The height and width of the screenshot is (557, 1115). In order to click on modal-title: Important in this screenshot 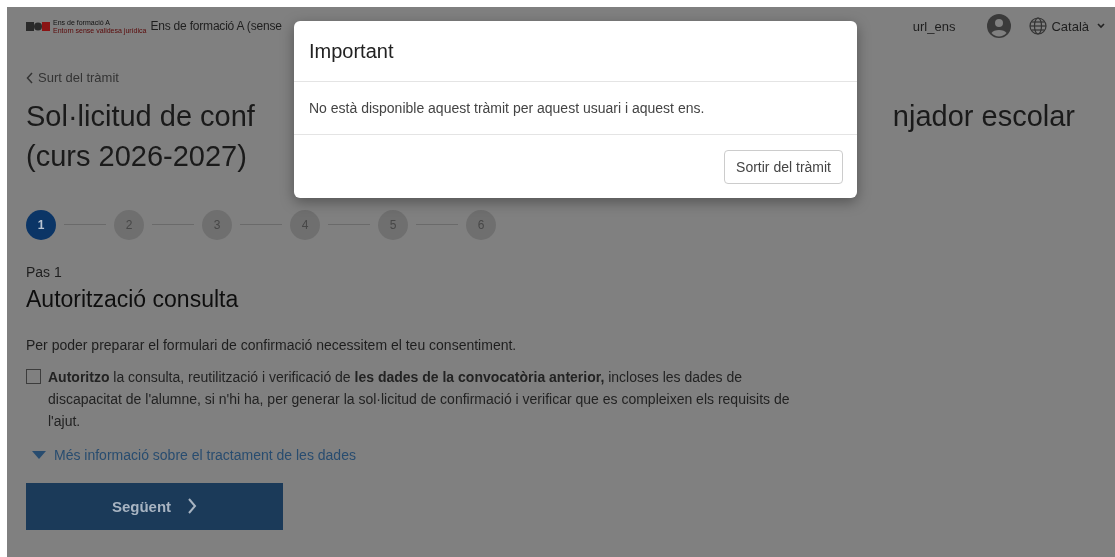, I will do `click(351, 51)`.